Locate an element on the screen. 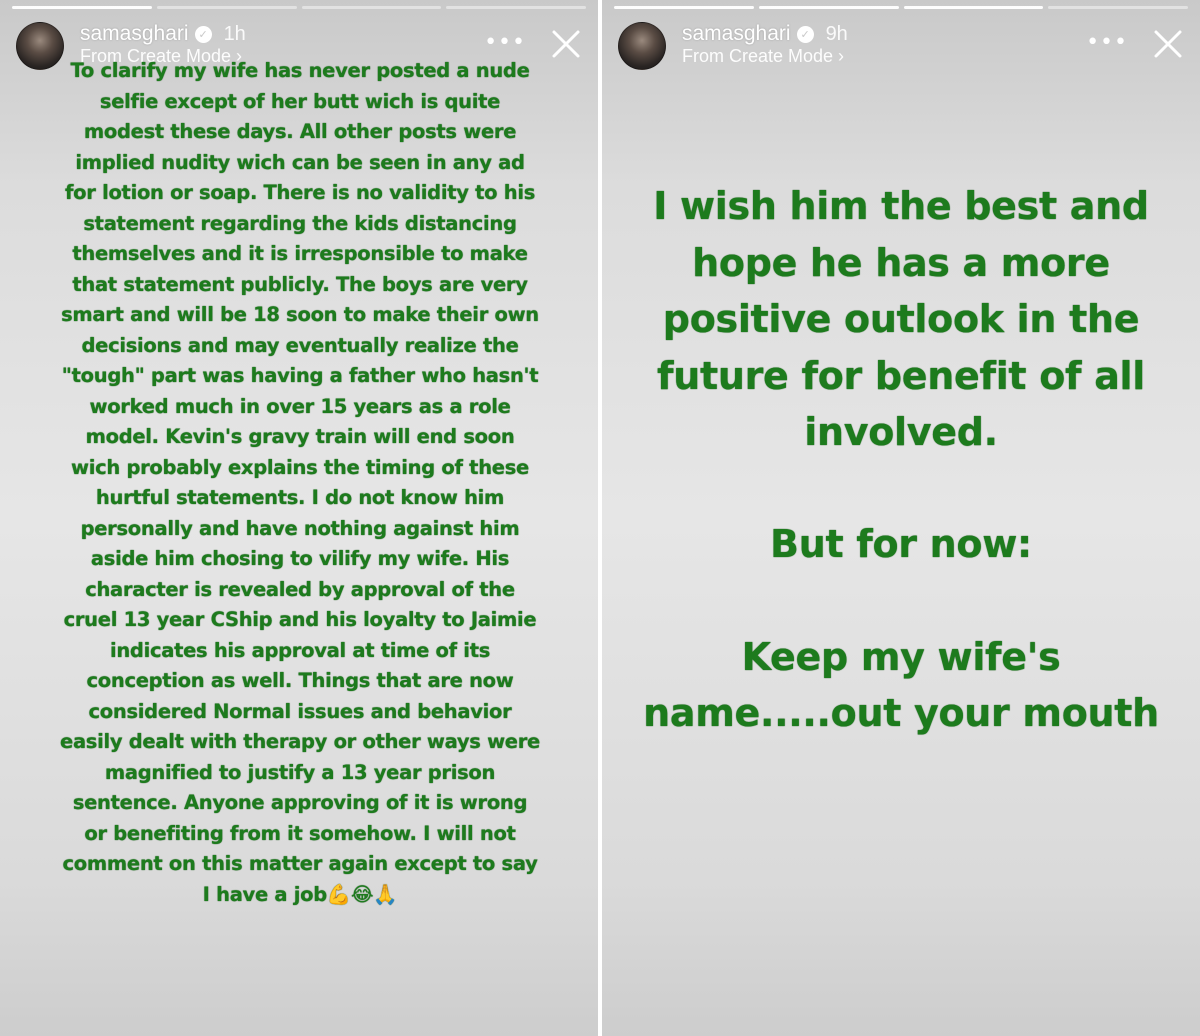 The width and height of the screenshot is (1200, 1036). story-header: samasghari ✓ 9h From Create Mode › ••• is located at coordinates (901, 46).